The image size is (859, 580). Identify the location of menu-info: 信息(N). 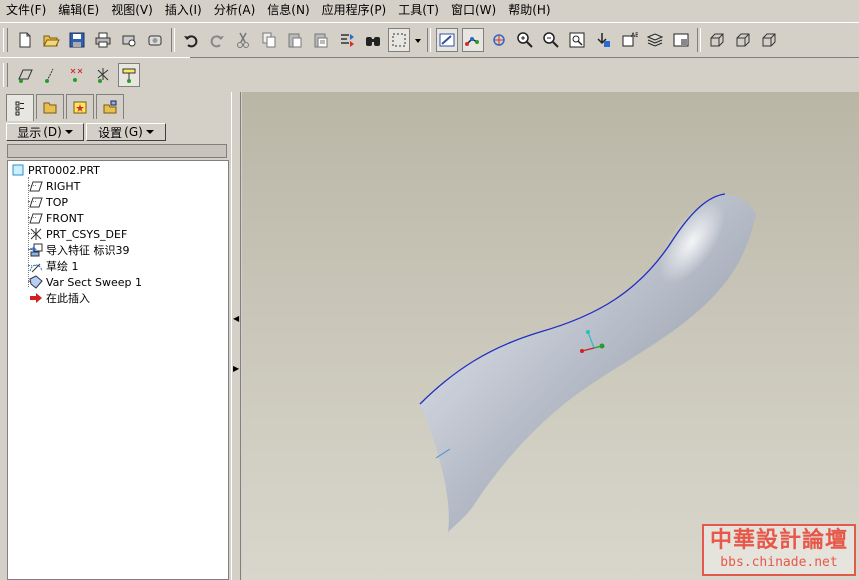
(288, 10).